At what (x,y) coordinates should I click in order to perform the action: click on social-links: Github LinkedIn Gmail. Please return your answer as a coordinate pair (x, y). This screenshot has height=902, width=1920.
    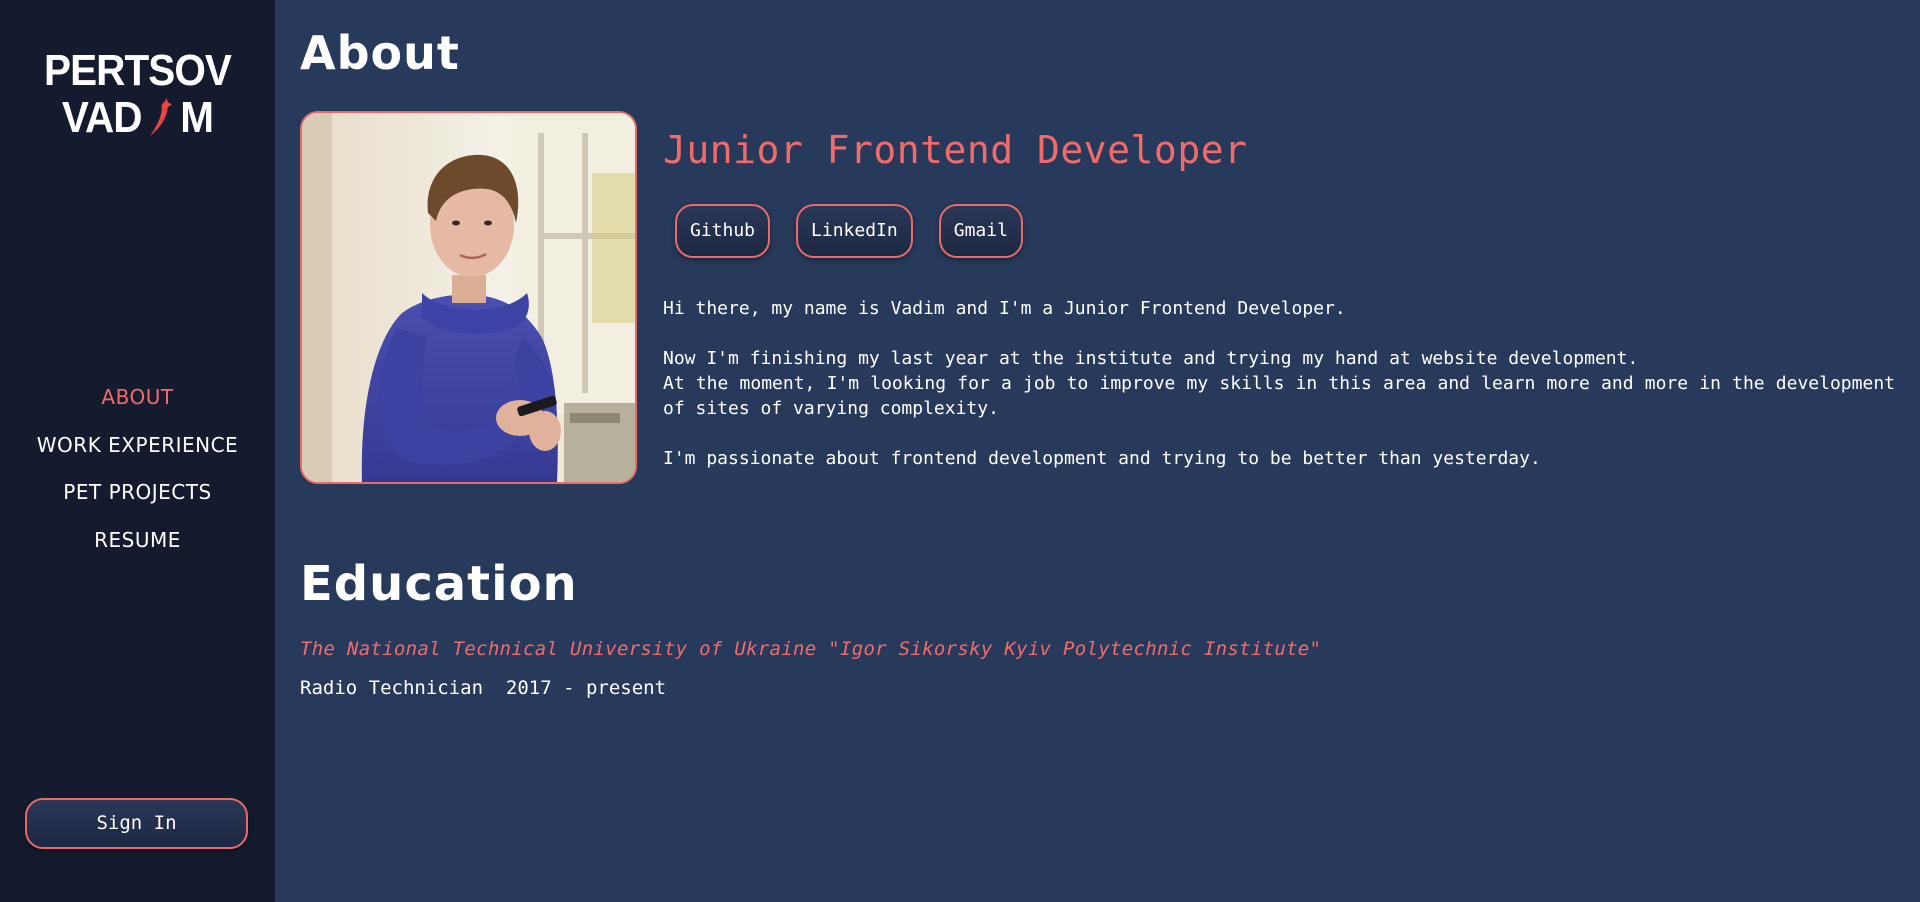
    Looking at the image, I should click on (849, 231).